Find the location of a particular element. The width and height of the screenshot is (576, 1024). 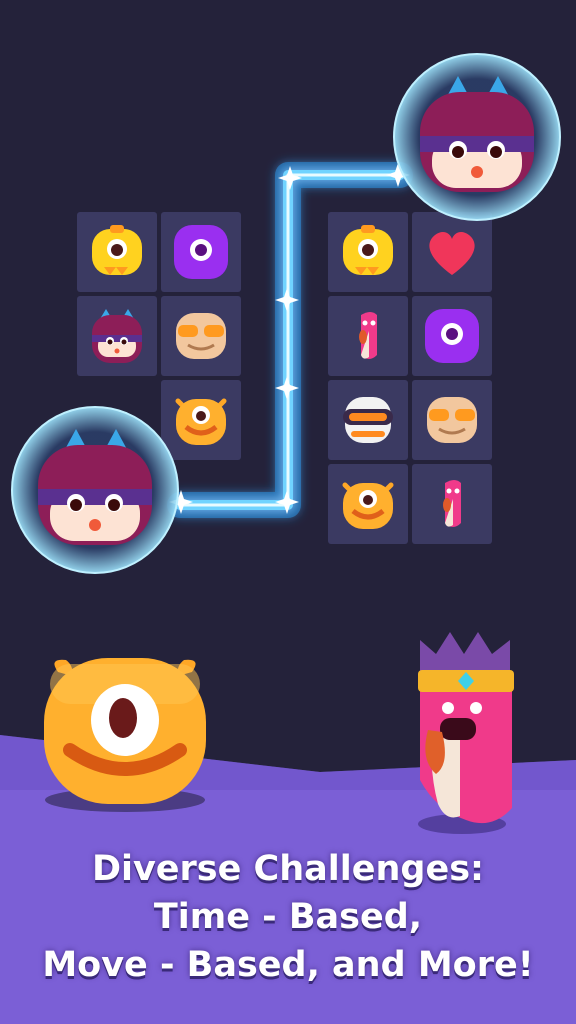

caption-line-1: Diverse Challenges: is located at coordinates (288, 869).